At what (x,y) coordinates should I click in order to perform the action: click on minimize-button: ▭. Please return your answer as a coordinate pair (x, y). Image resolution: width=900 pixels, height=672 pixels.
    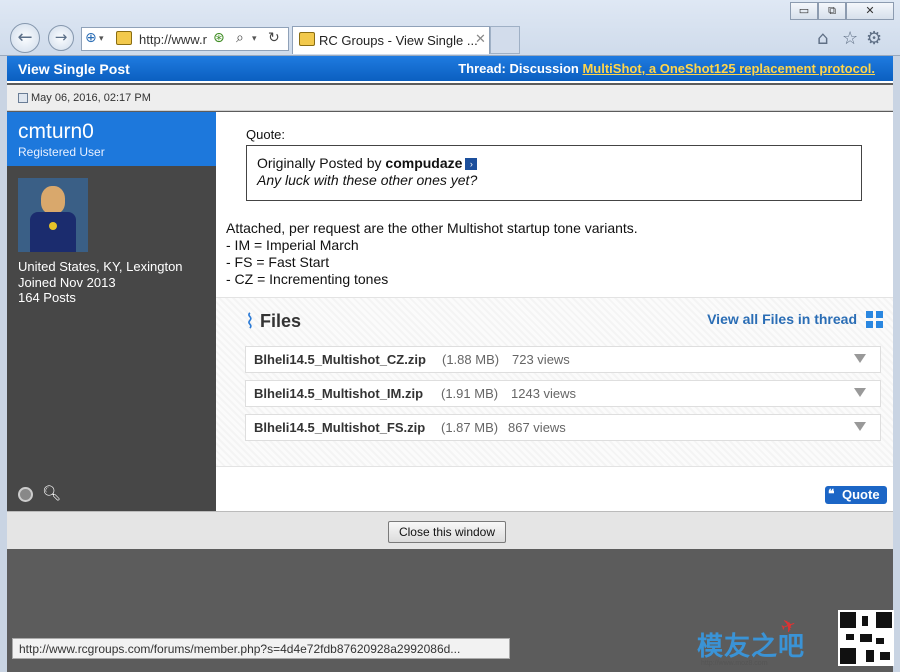
    Looking at the image, I should click on (804, 11).